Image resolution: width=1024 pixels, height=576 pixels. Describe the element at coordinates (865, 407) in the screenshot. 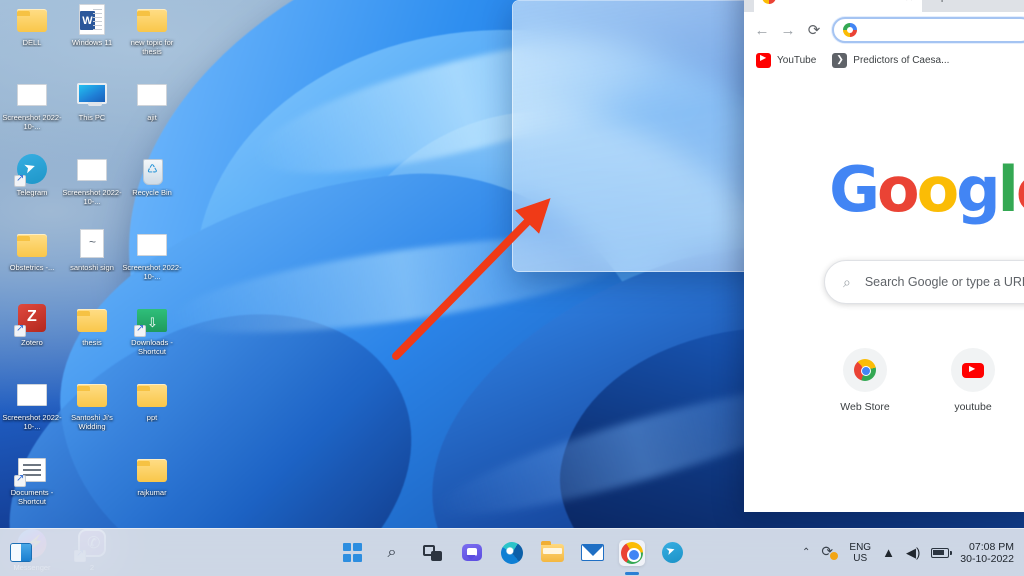

I see `shortcut-label: Web Store` at that location.